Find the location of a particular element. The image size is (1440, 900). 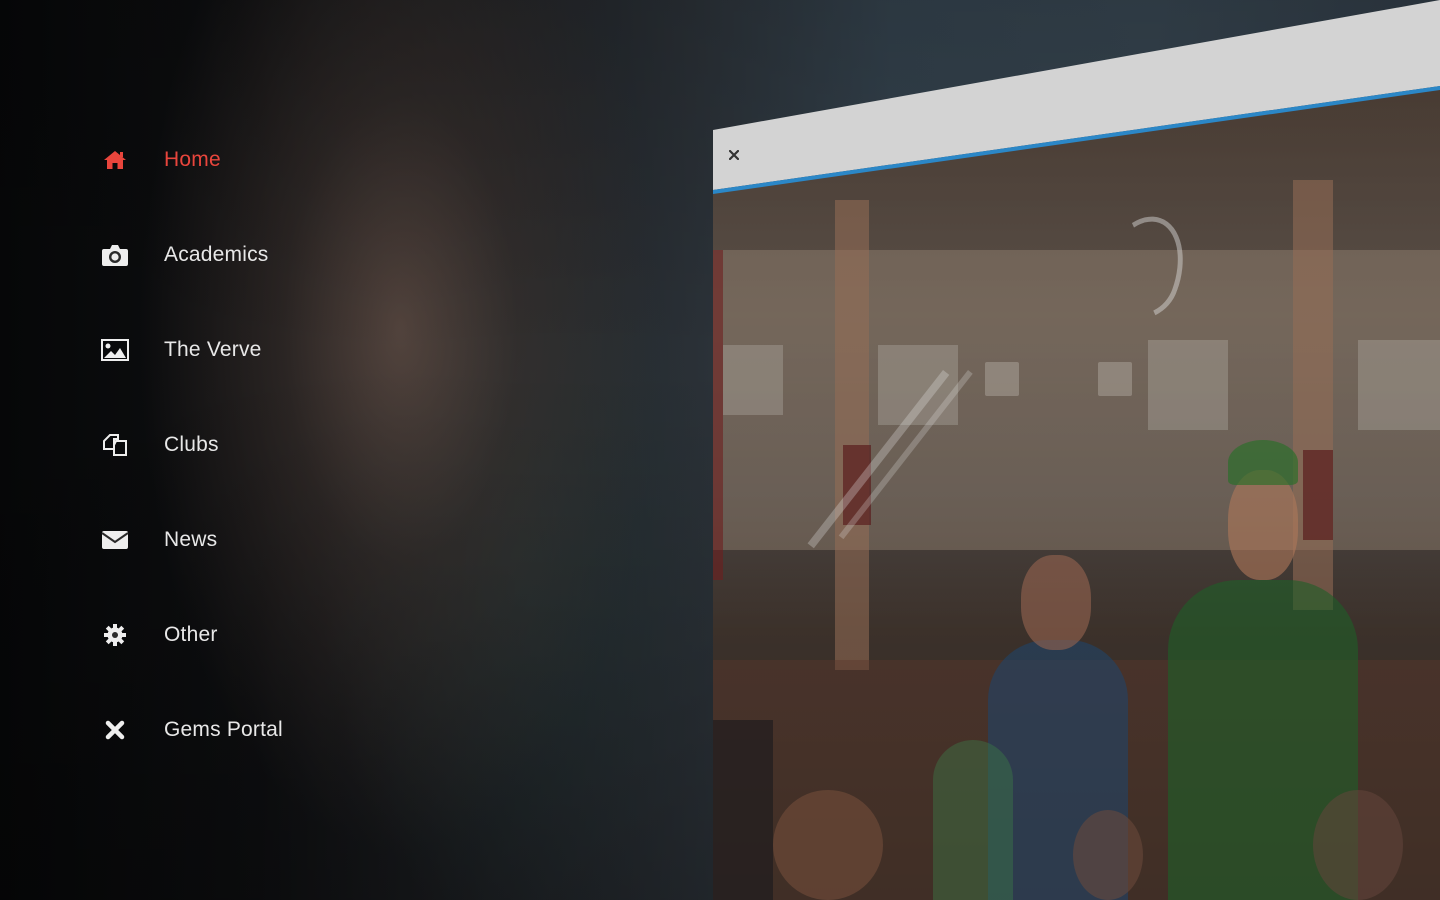

menu-label-academics: Academics is located at coordinates (216, 254).